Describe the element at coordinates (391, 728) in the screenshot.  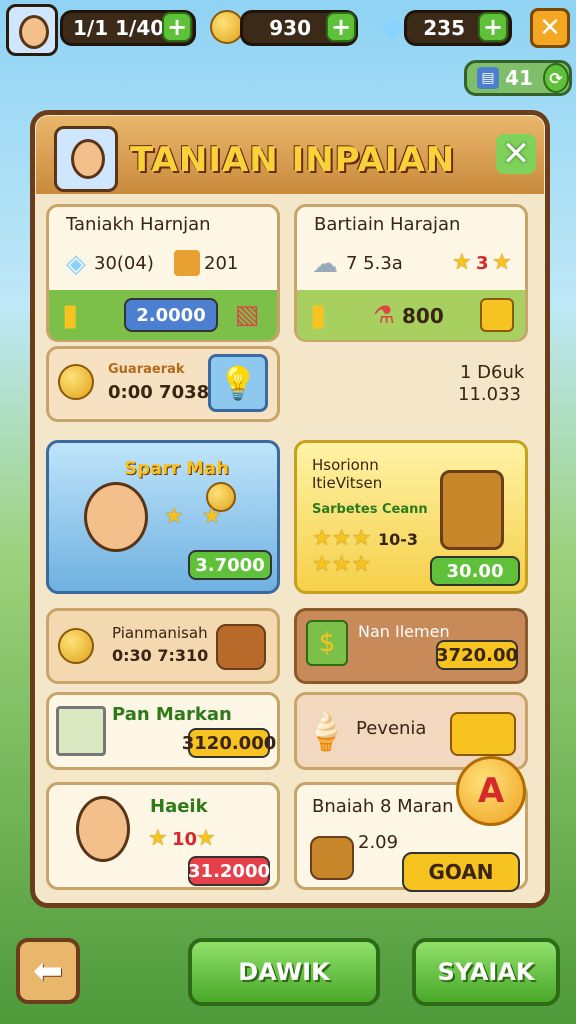
I see `offer-4-title: Pevenia` at that location.